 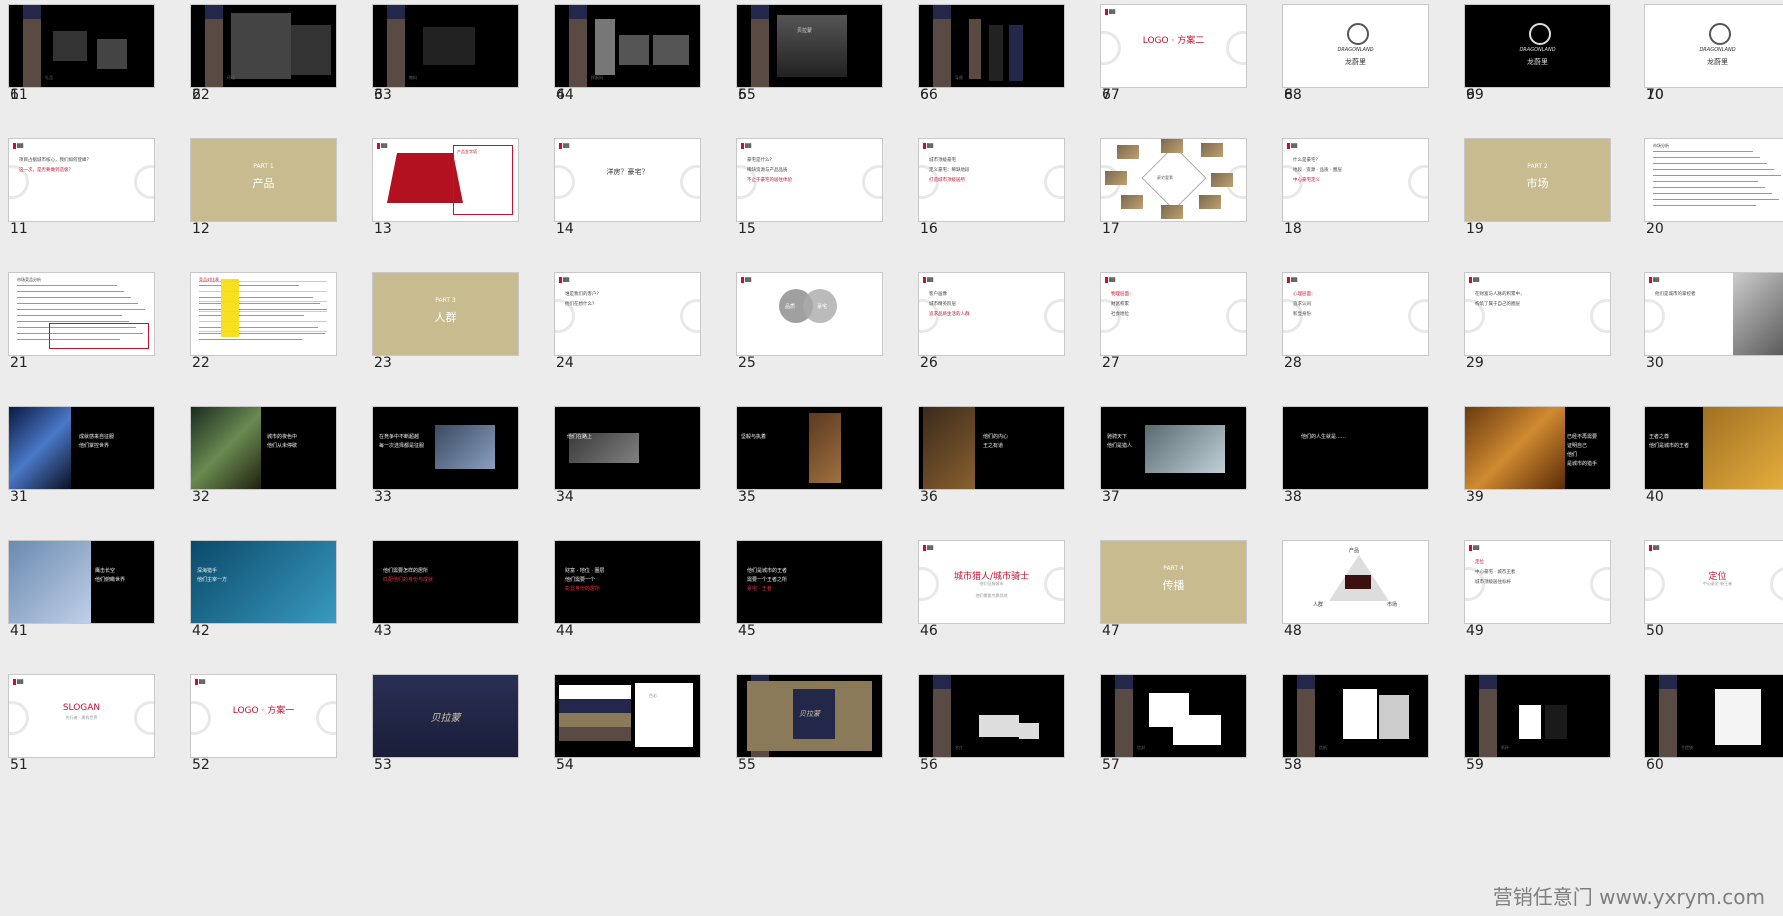 What do you see at coordinates (81, 314) in the screenshot?
I see `slide-thumbnail: 市场竞品分析` at bounding box center [81, 314].